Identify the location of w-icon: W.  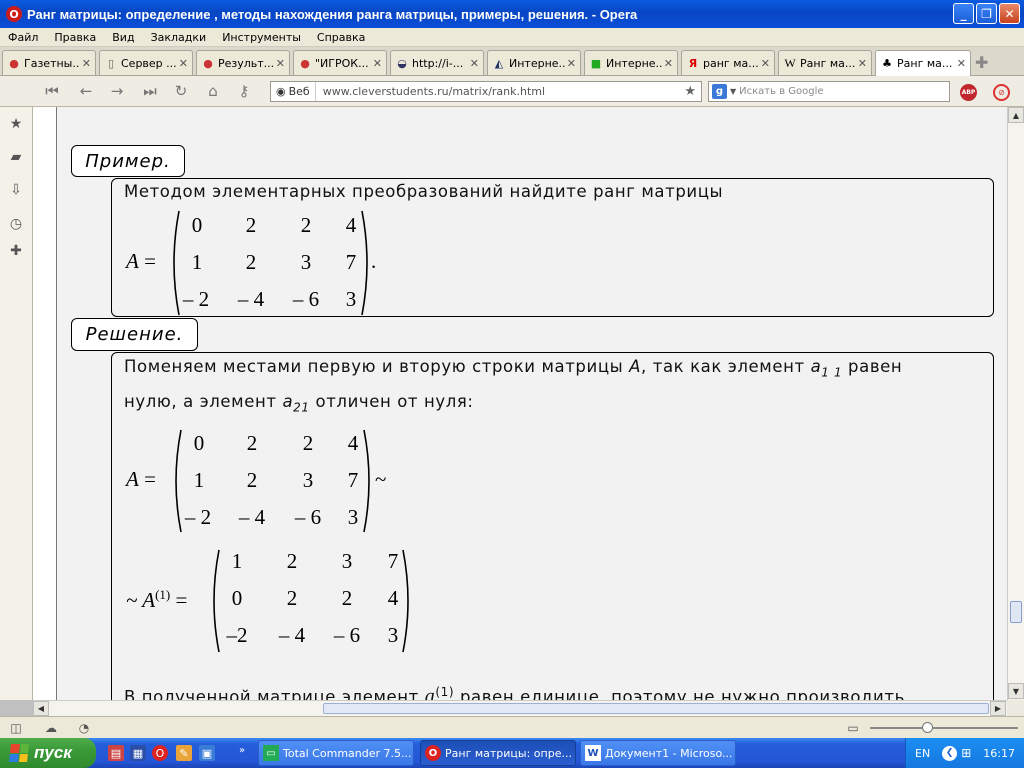
(790, 62).